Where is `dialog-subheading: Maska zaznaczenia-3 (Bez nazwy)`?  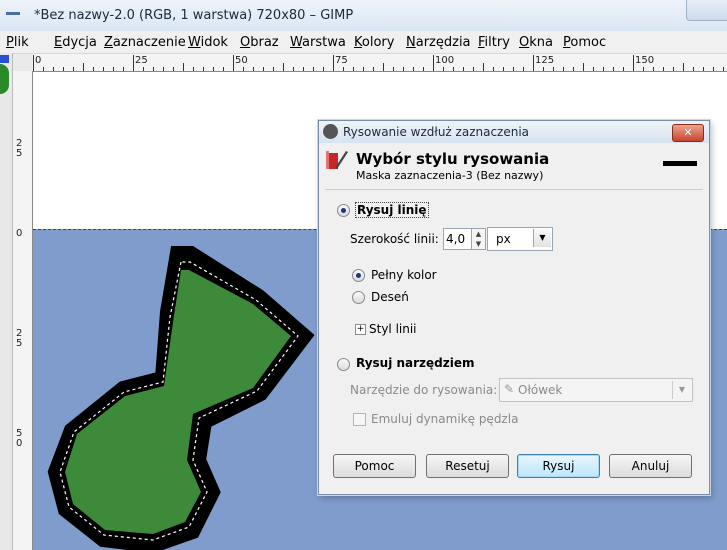 dialog-subheading: Maska zaznaczenia-3 (Bez nazwy) is located at coordinates (450, 175).